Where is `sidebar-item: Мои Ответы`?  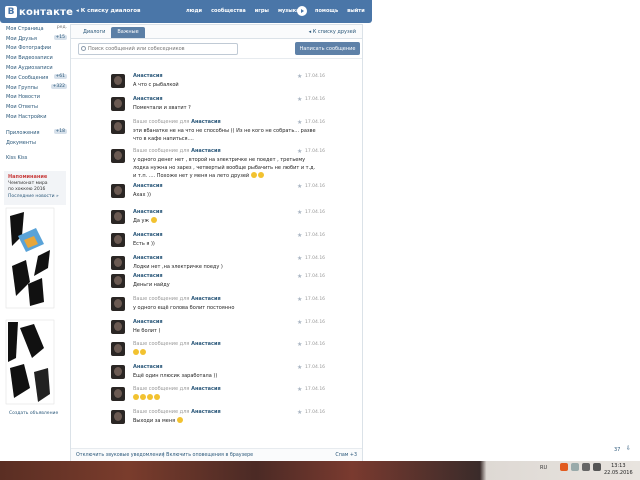
sidebar-item: Мои Ответы is located at coordinates (35, 107).